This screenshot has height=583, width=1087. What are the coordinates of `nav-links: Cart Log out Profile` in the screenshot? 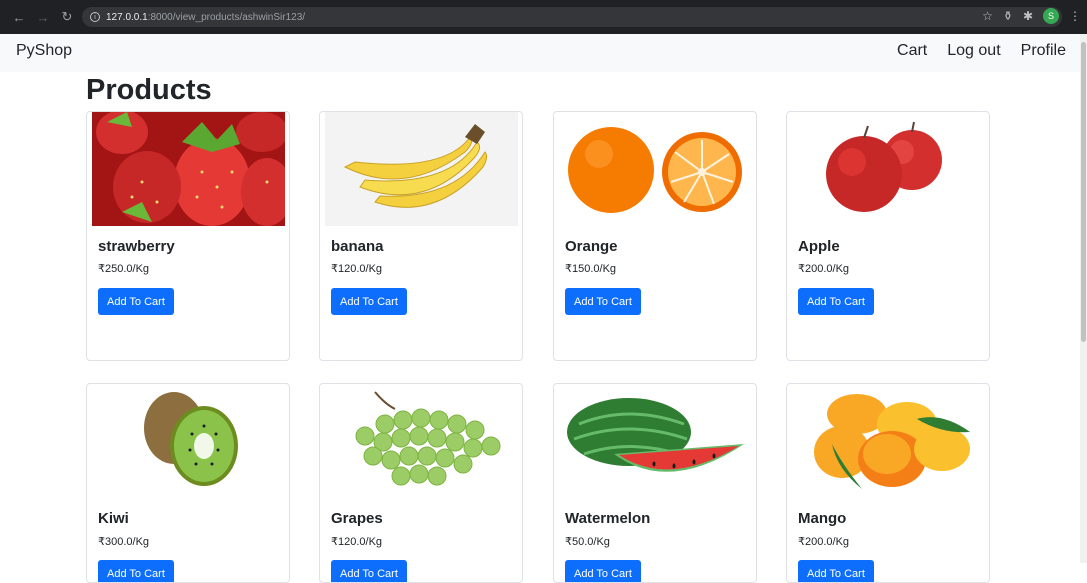 It's located at (981, 51).